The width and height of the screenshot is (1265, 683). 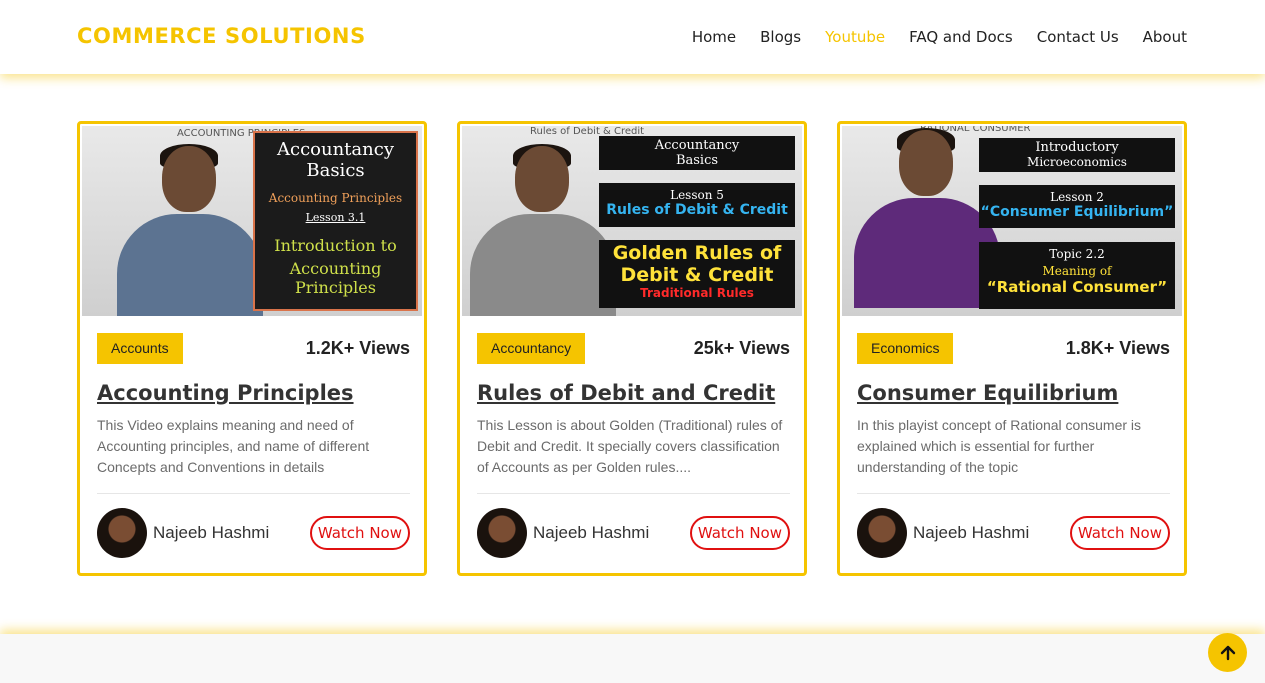 I want to click on card-meta: Accountancy 25k+ Views, so click(x=633, y=348).